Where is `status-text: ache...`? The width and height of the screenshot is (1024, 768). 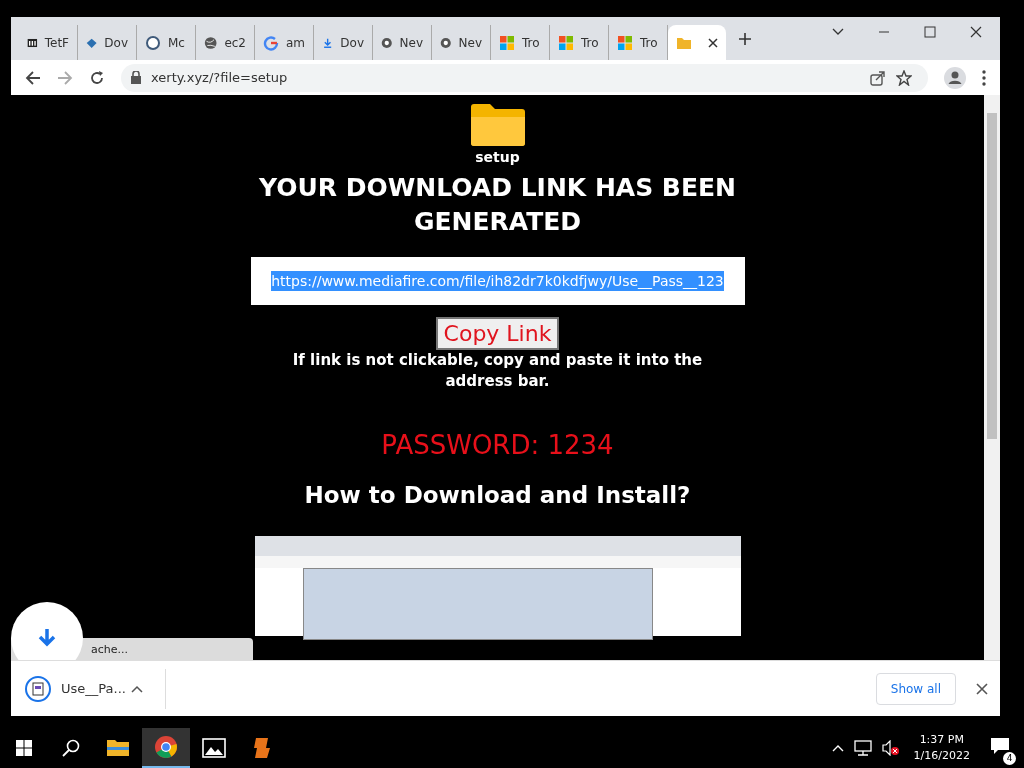 status-text: ache... is located at coordinates (110, 649).